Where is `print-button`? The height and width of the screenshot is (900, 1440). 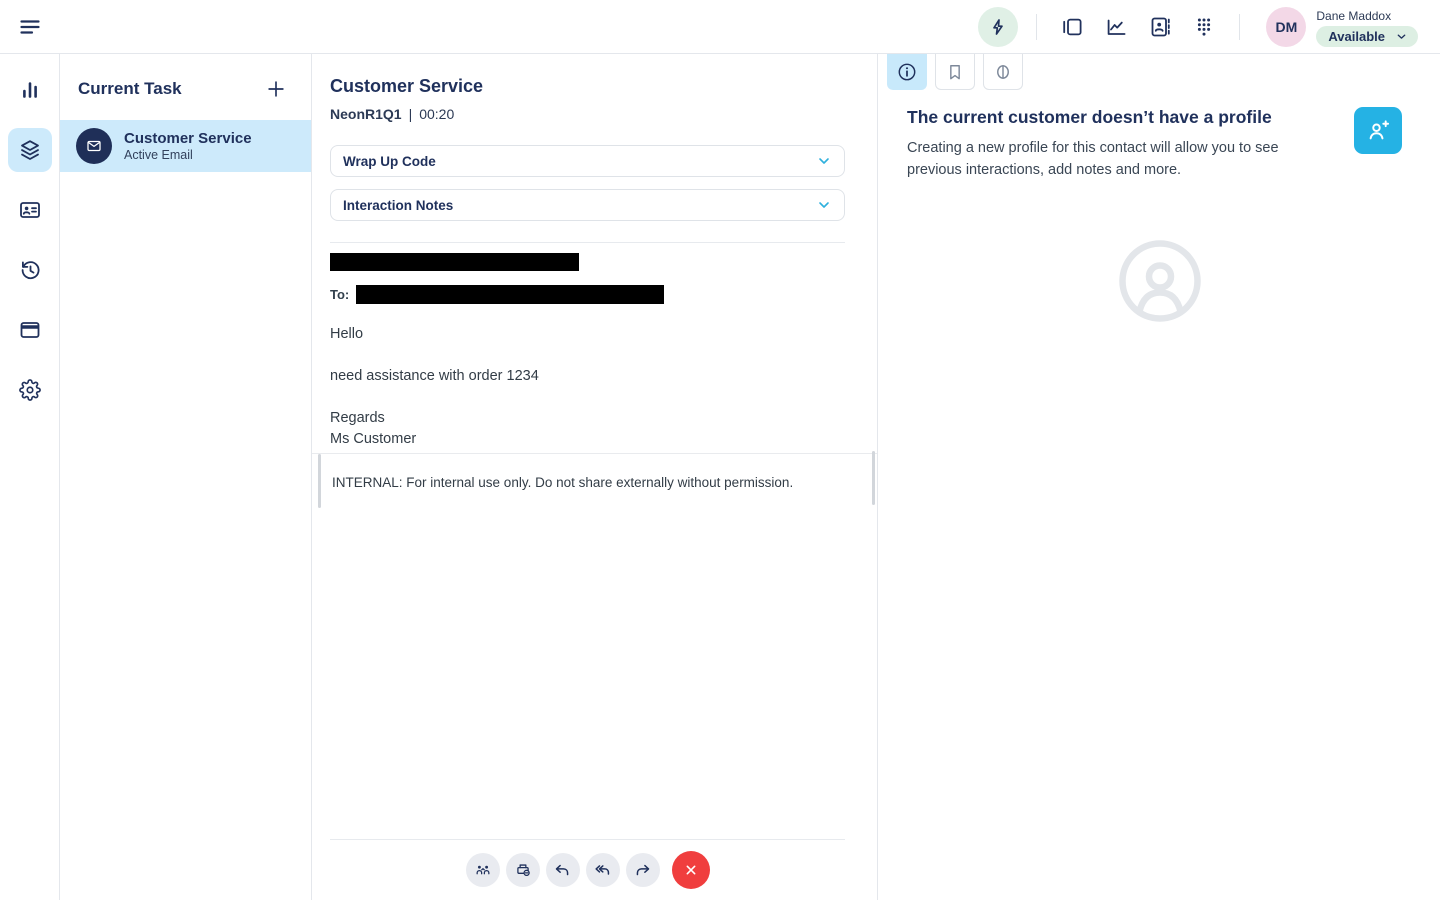 print-button is located at coordinates (522, 870).